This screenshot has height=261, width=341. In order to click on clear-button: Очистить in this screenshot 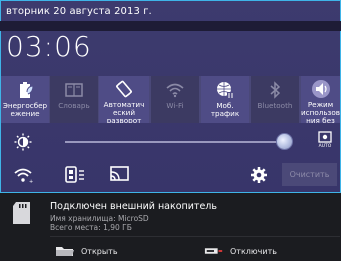, I will do `click(309, 174)`.